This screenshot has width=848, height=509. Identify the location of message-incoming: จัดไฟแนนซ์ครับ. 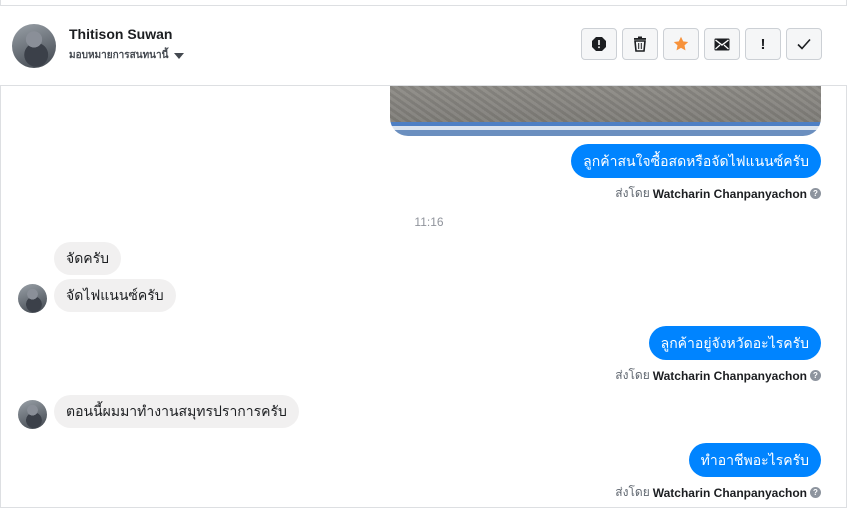
(115, 295).